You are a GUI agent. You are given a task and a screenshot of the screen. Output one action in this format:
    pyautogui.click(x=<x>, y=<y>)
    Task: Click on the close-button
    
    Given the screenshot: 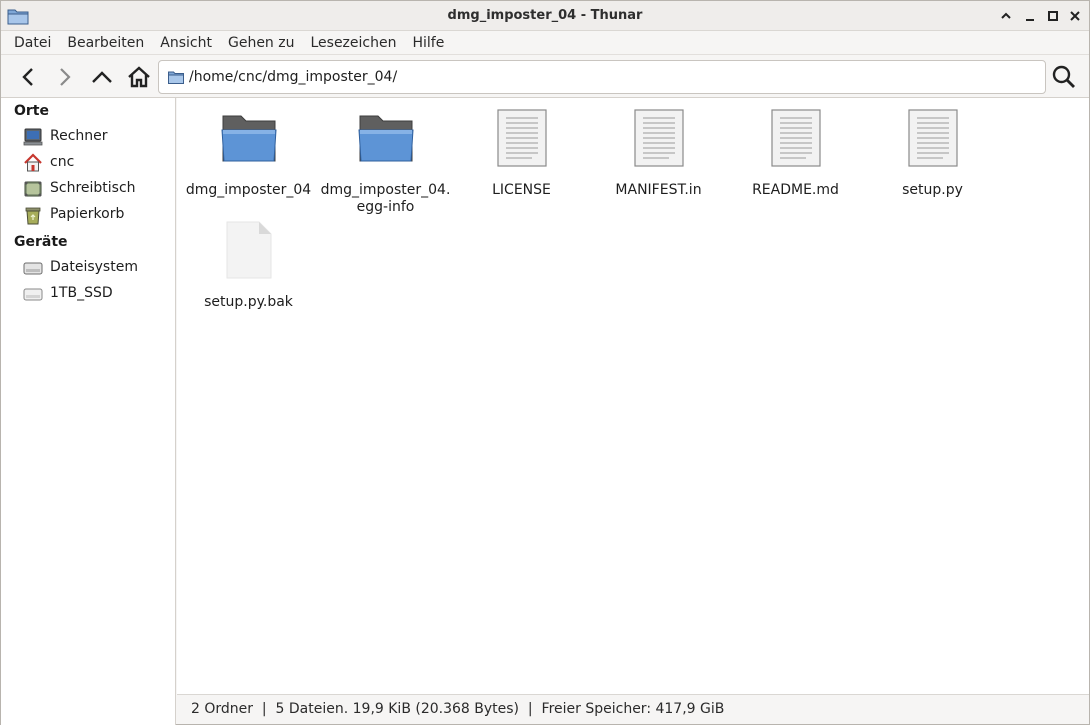 What is the action you would take?
    pyautogui.click(x=1075, y=16)
    